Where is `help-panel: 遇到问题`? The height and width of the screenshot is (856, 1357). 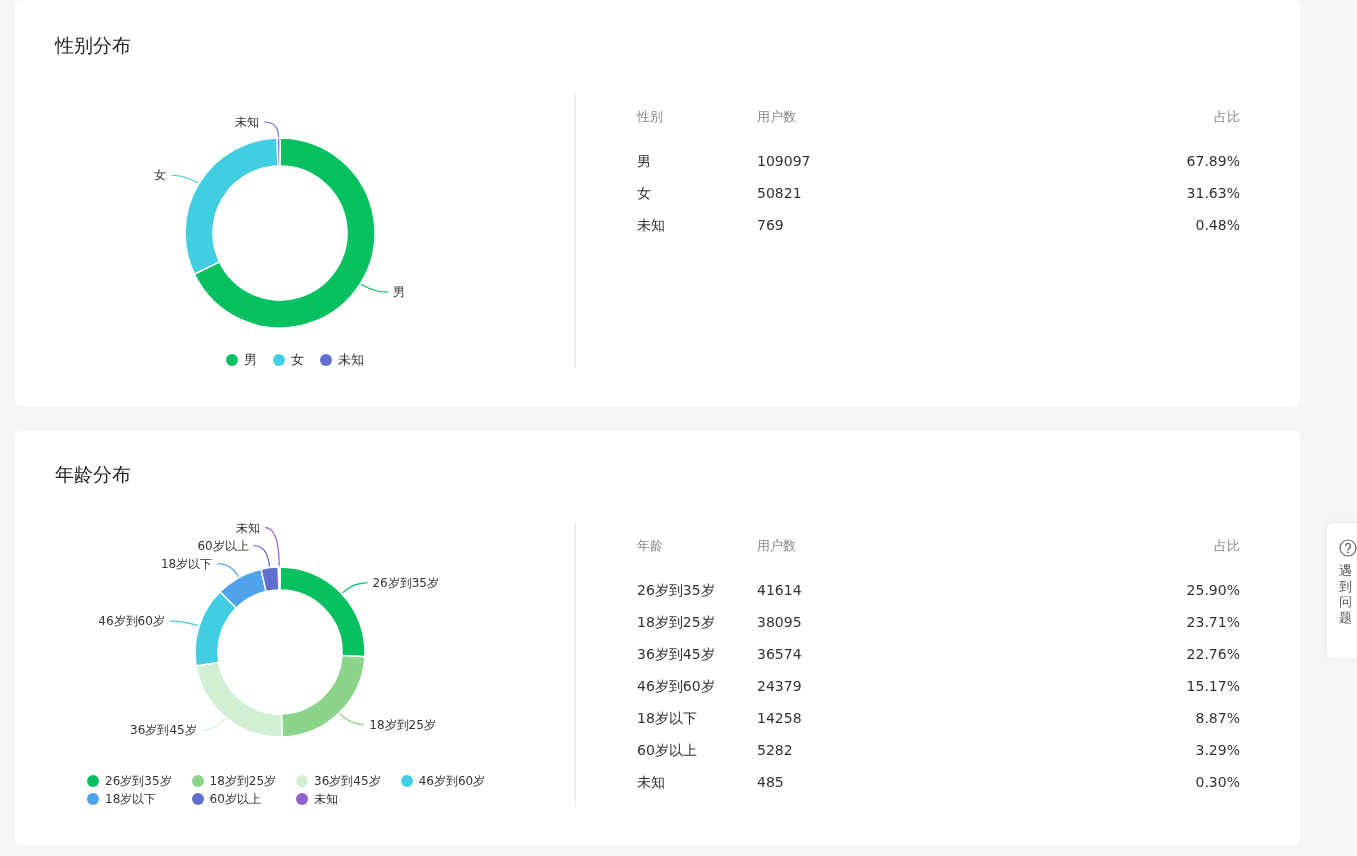
help-panel: 遇到问题 is located at coordinates (1342, 590).